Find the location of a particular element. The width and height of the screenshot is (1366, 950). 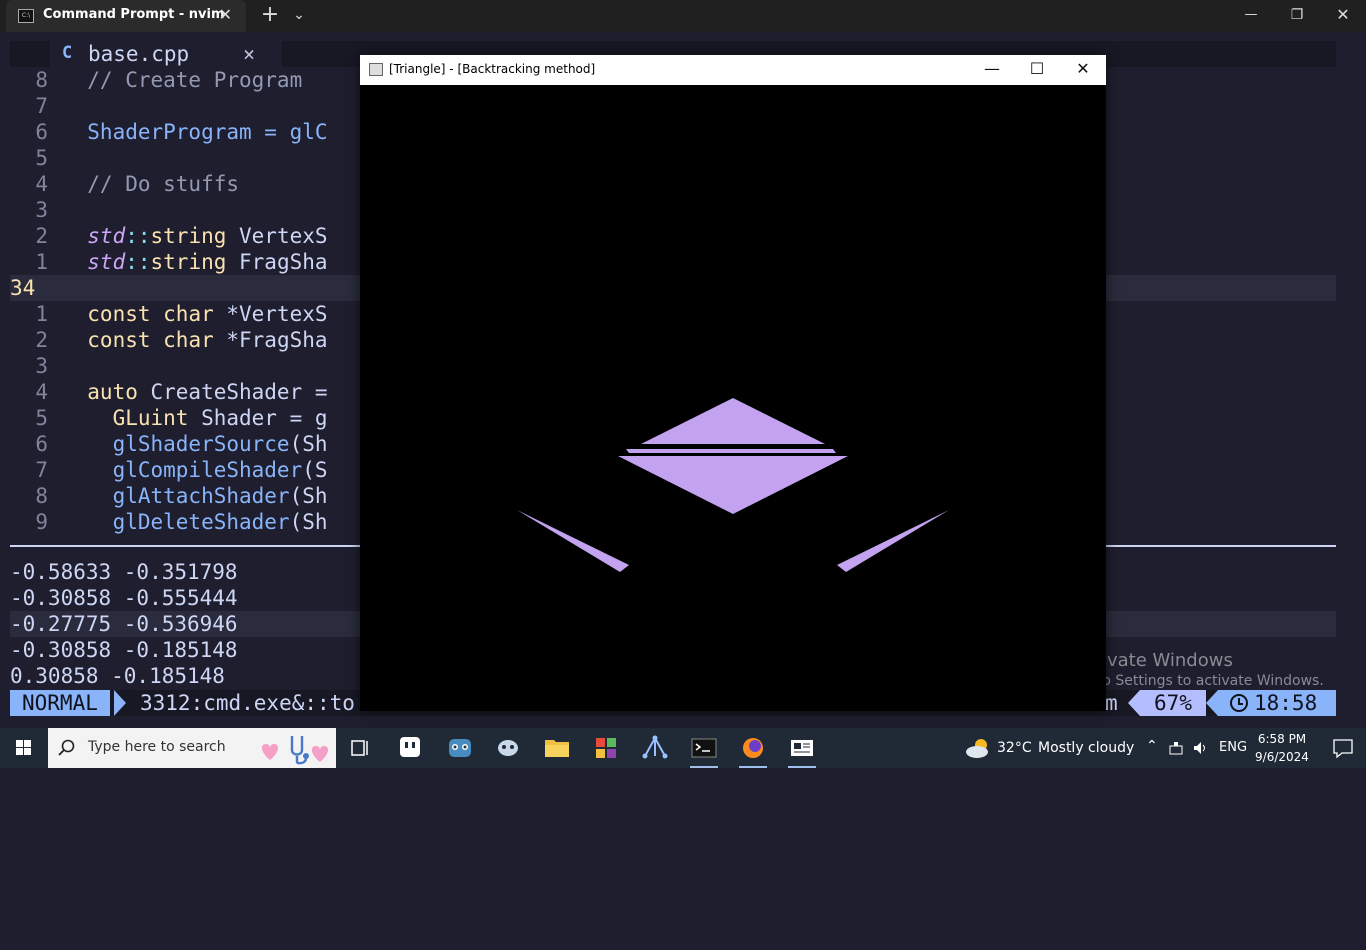

chevron-up-icon: ⌃ is located at coordinates (1152, 746).